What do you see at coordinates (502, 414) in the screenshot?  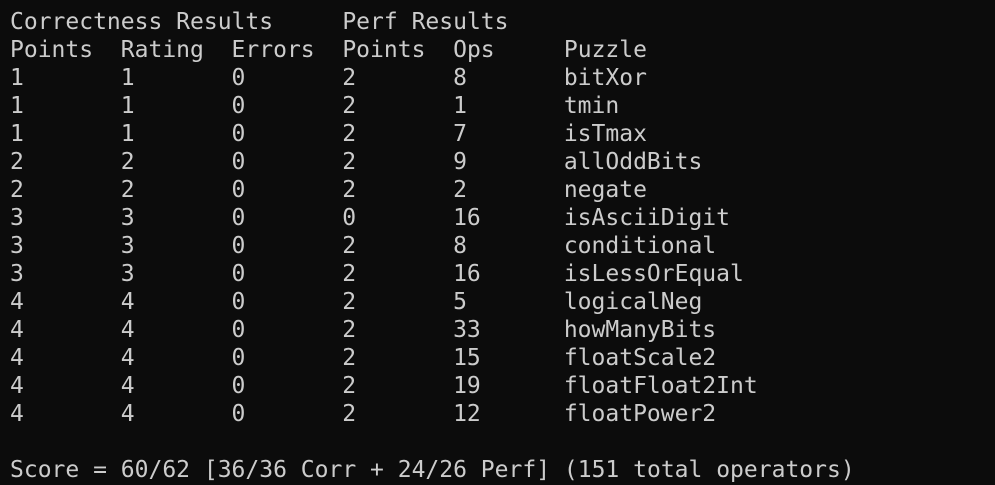 I see `table-row: 4 4 0 2 12 floatPower2` at bounding box center [502, 414].